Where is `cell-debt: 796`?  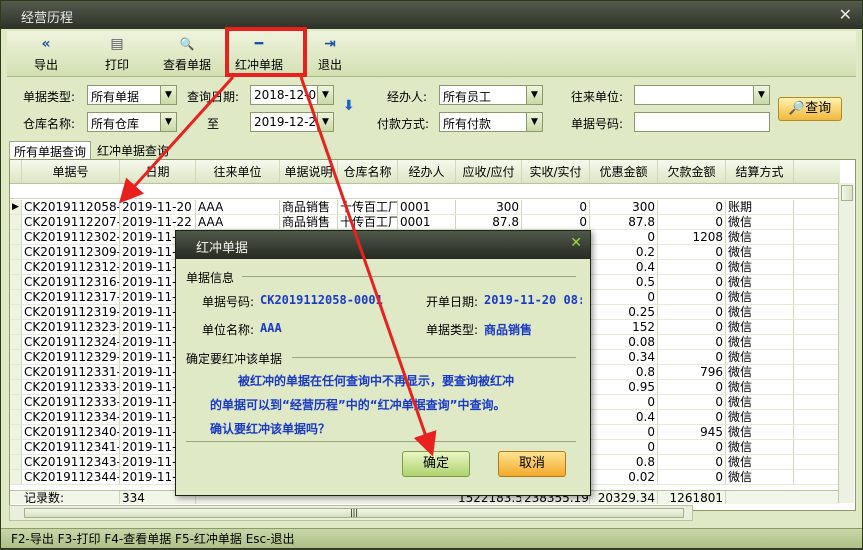 cell-debt: 796 is located at coordinates (692, 372).